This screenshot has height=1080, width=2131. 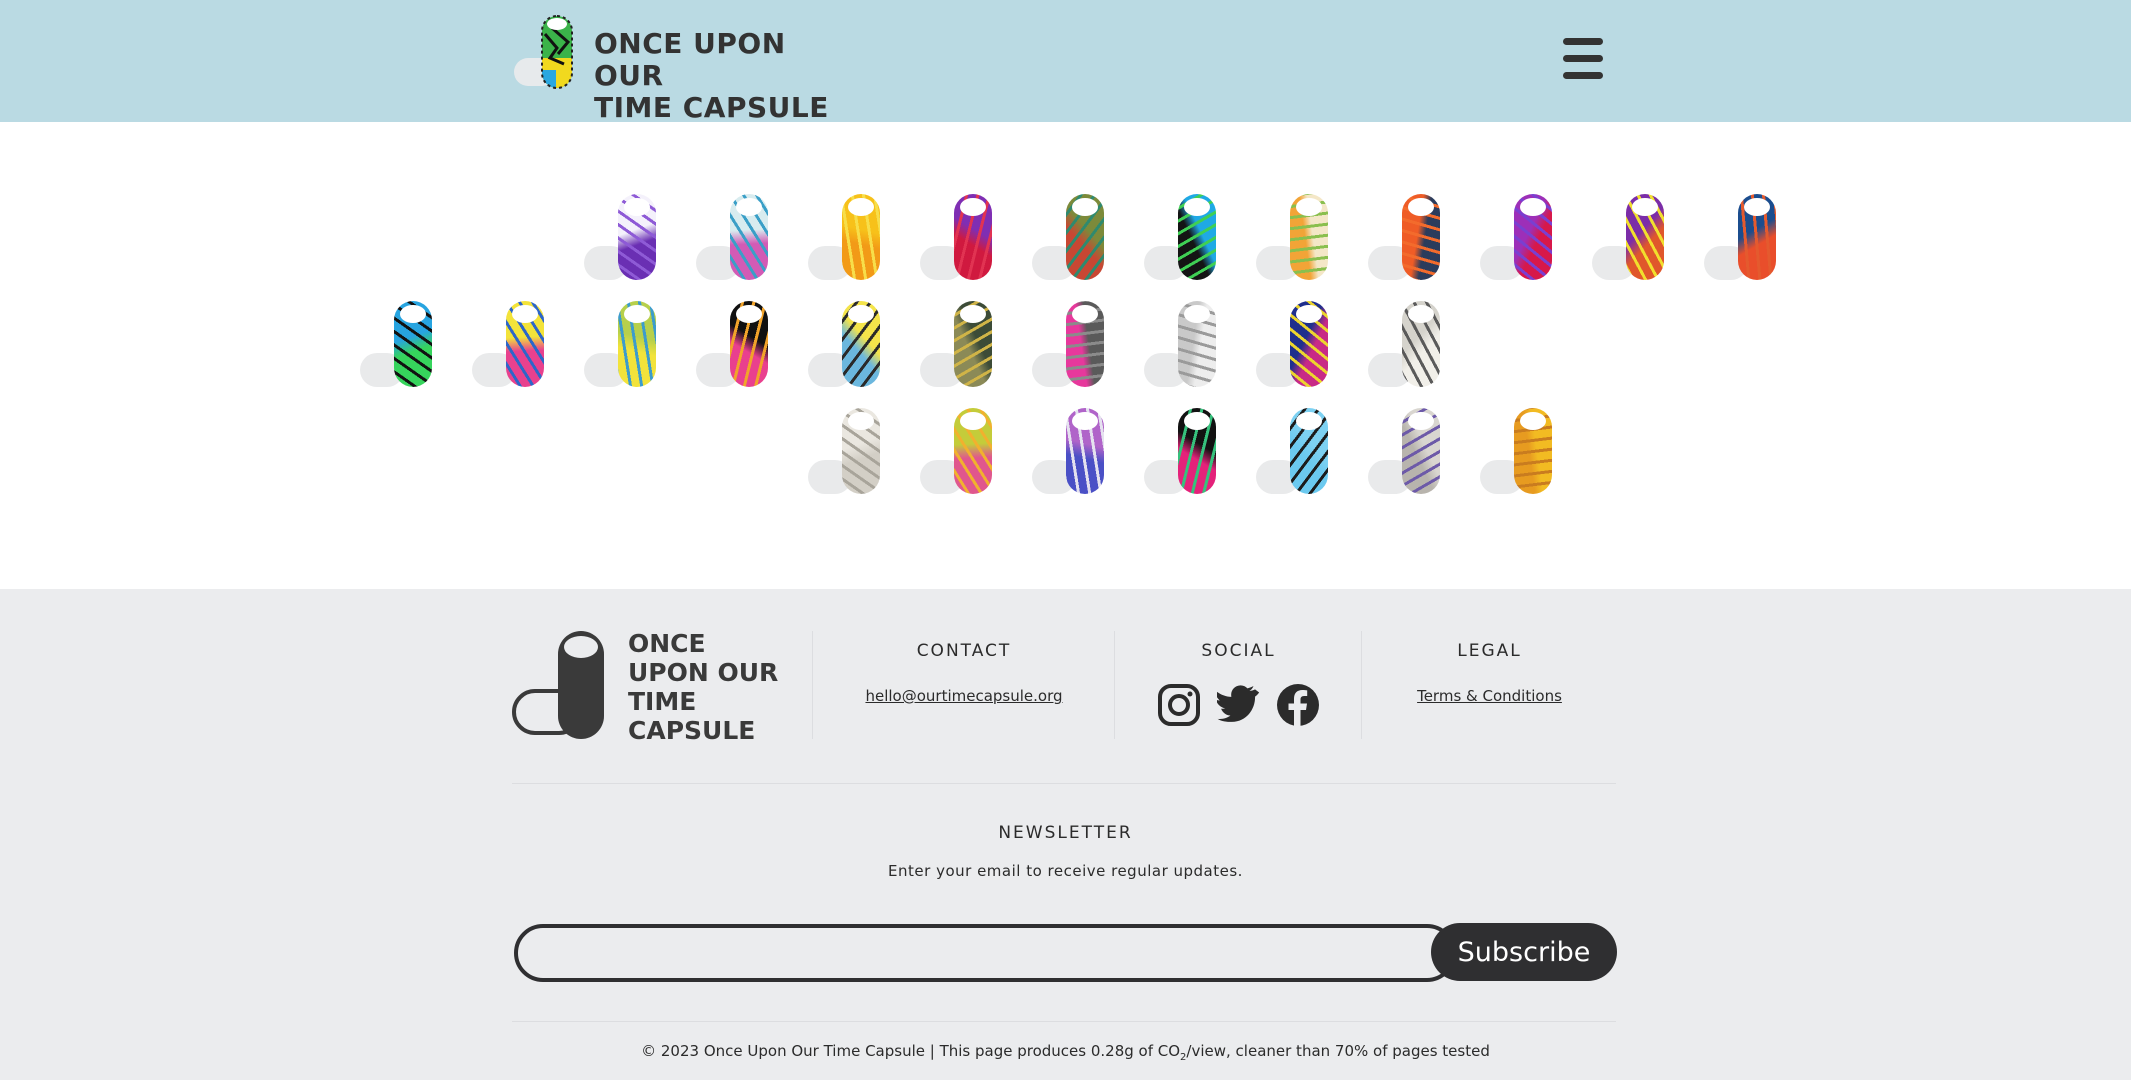 I want to click on capsule-handwritten-note, so click(x=1182, y=345).